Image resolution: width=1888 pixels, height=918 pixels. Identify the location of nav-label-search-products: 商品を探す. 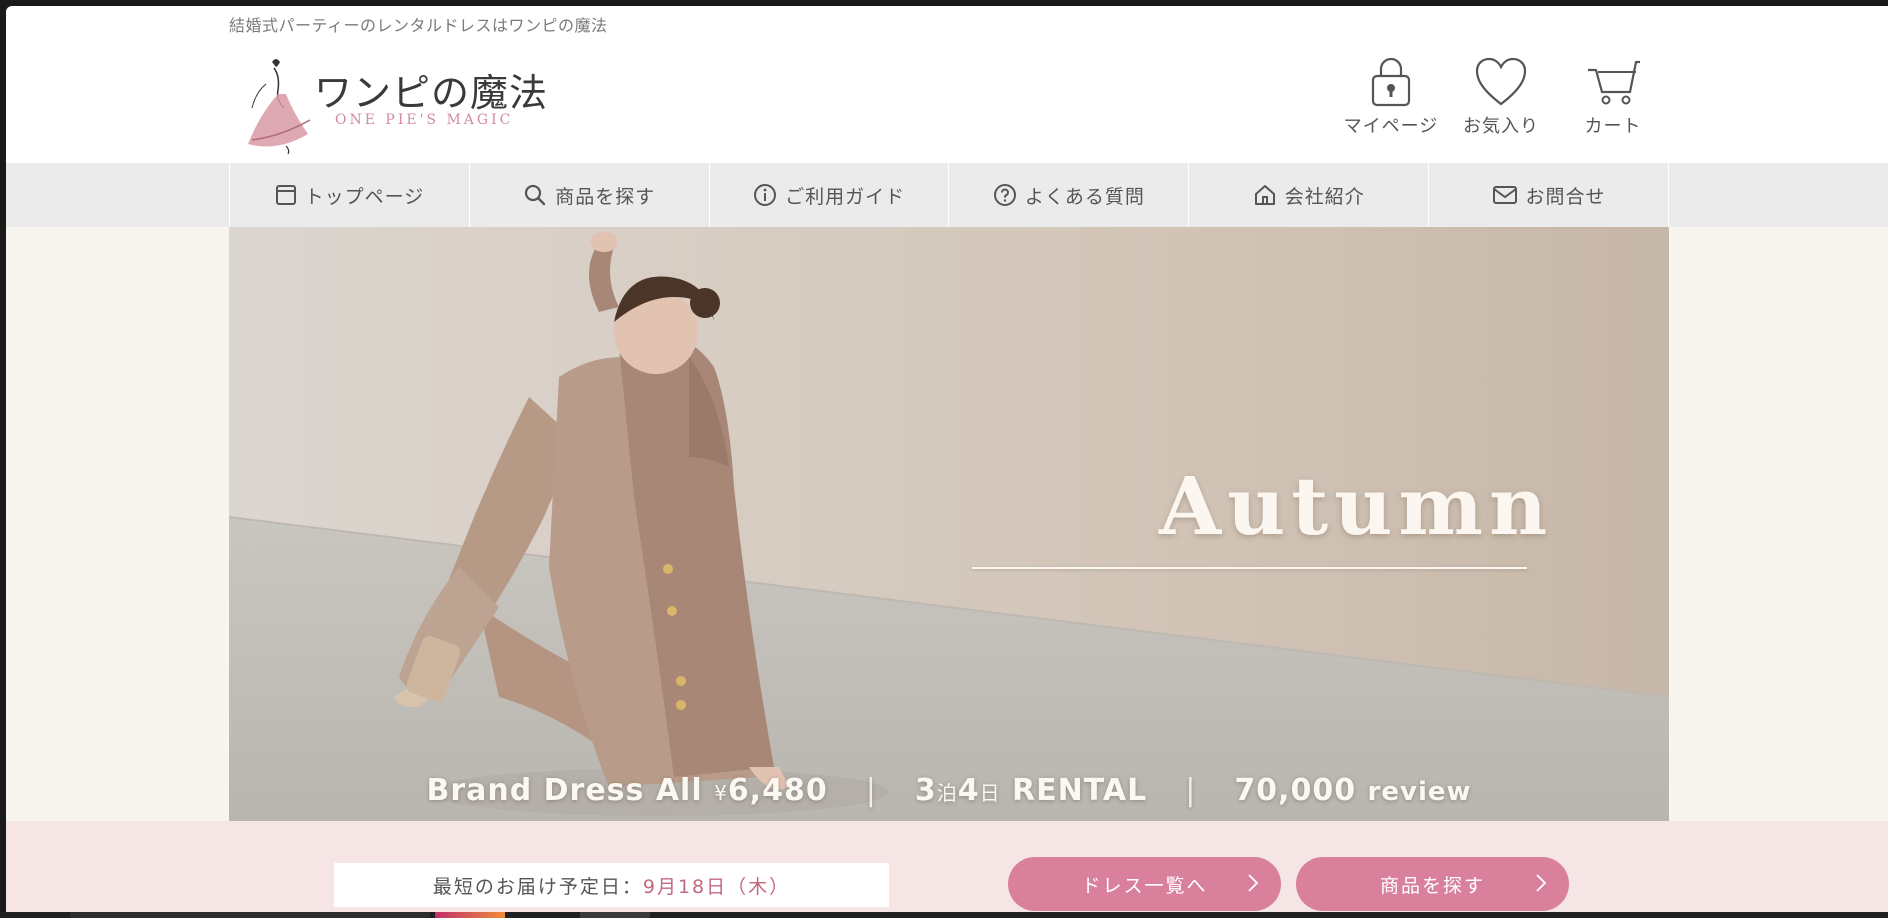
(605, 196).